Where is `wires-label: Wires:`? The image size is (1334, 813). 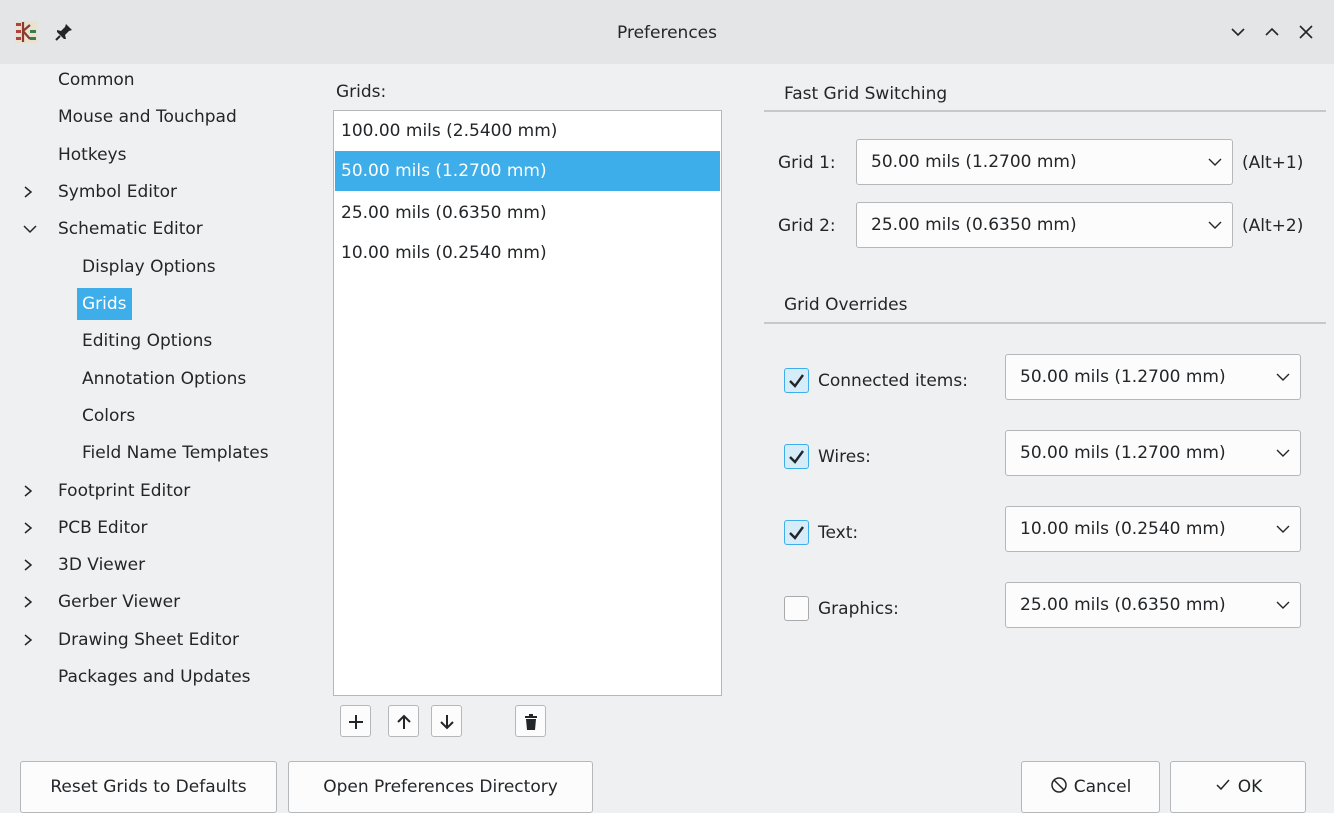
wires-label: Wires: is located at coordinates (844, 457).